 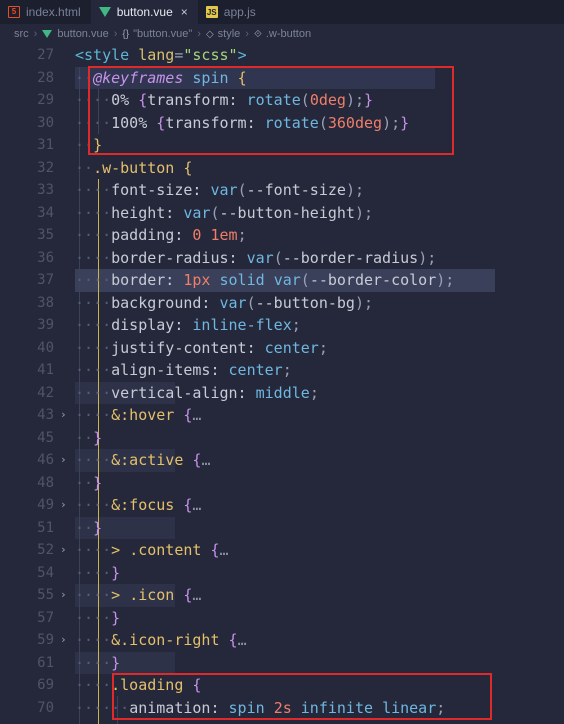 I want to click on code-line: 27 <style lang="scss">, so click(x=282, y=55).